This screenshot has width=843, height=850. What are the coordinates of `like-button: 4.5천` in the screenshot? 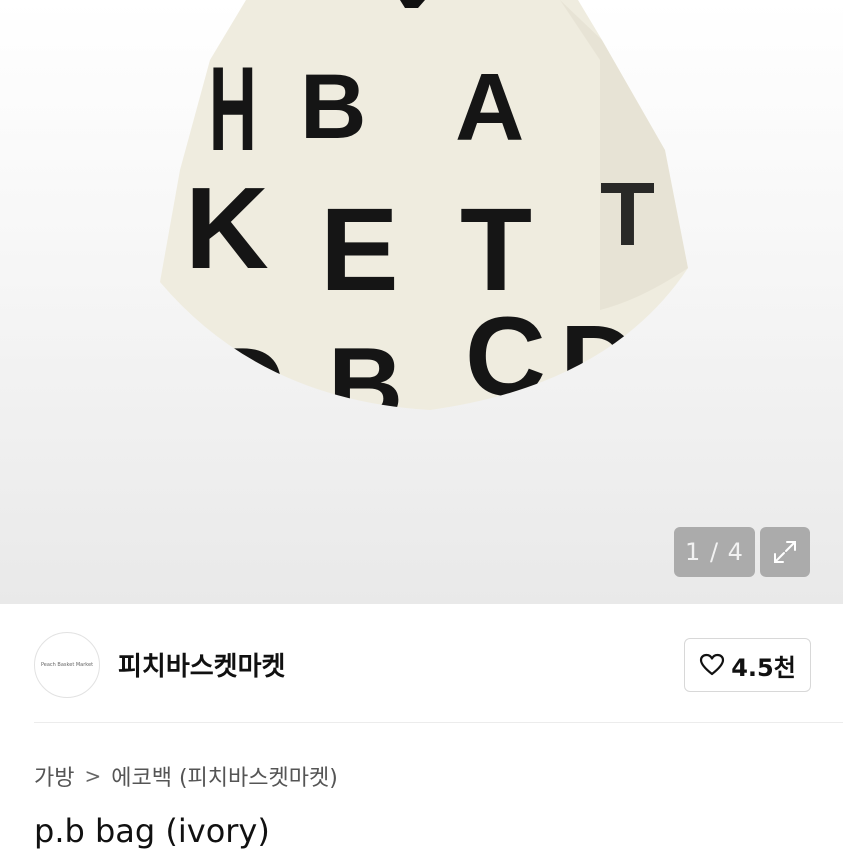 It's located at (747, 665).